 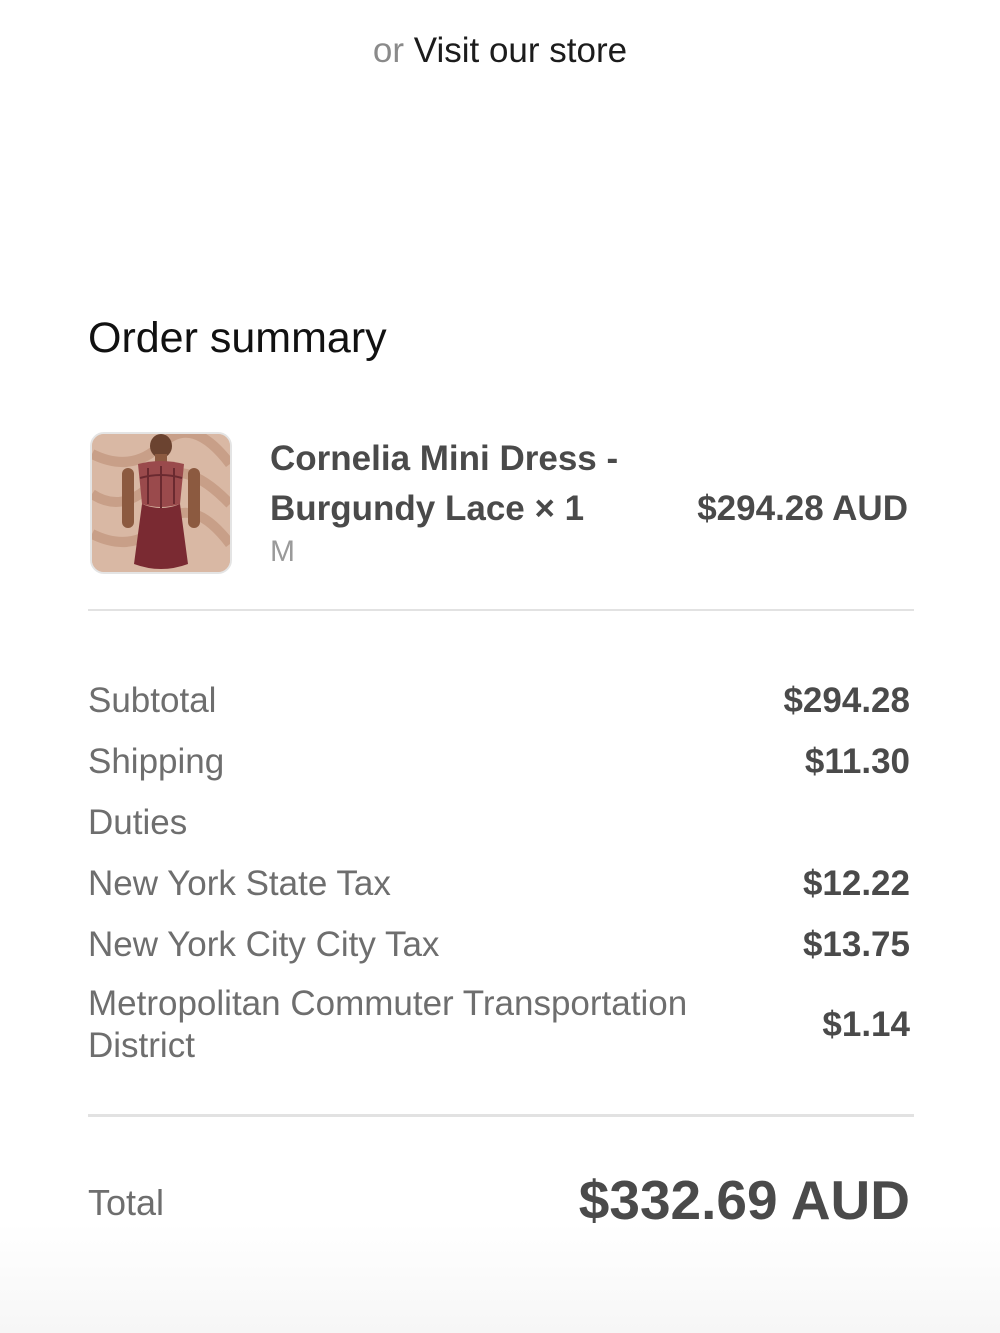 What do you see at coordinates (857, 761) in the screenshot?
I see `shipping-value: $11.30` at bounding box center [857, 761].